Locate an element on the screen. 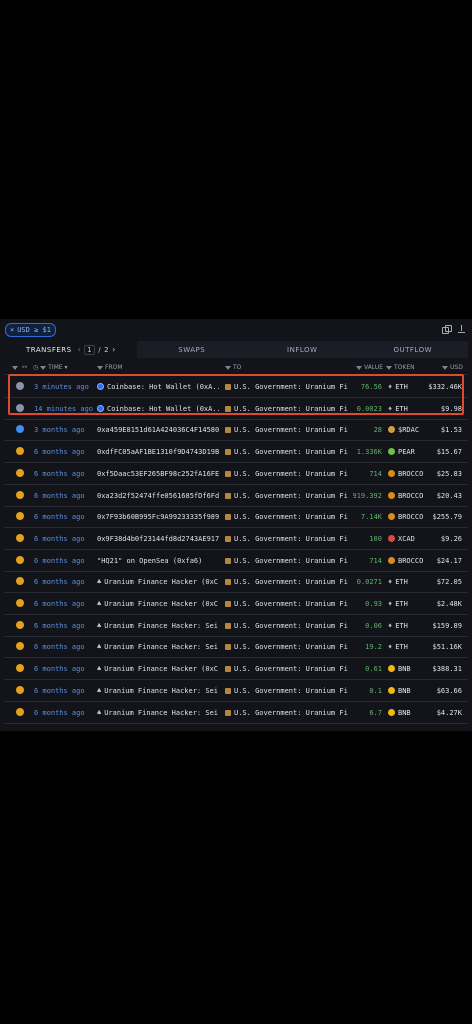 The height and width of the screenshot is (1024, 472). type-filter-icon is located at coordinates (16, 367).